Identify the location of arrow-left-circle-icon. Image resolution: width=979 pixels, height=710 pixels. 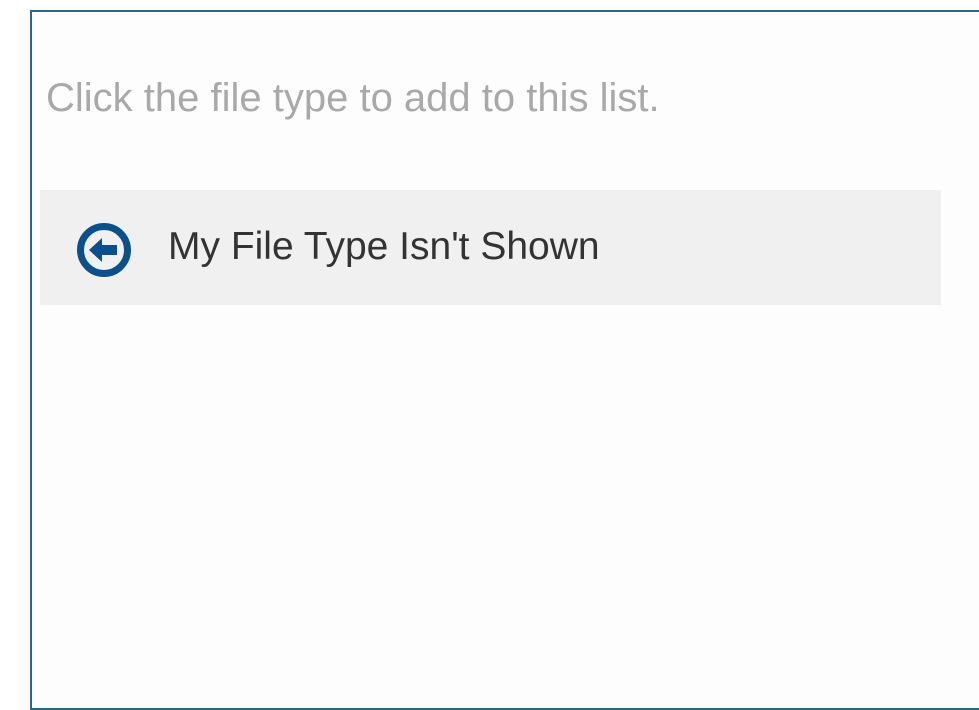
(104, 250).